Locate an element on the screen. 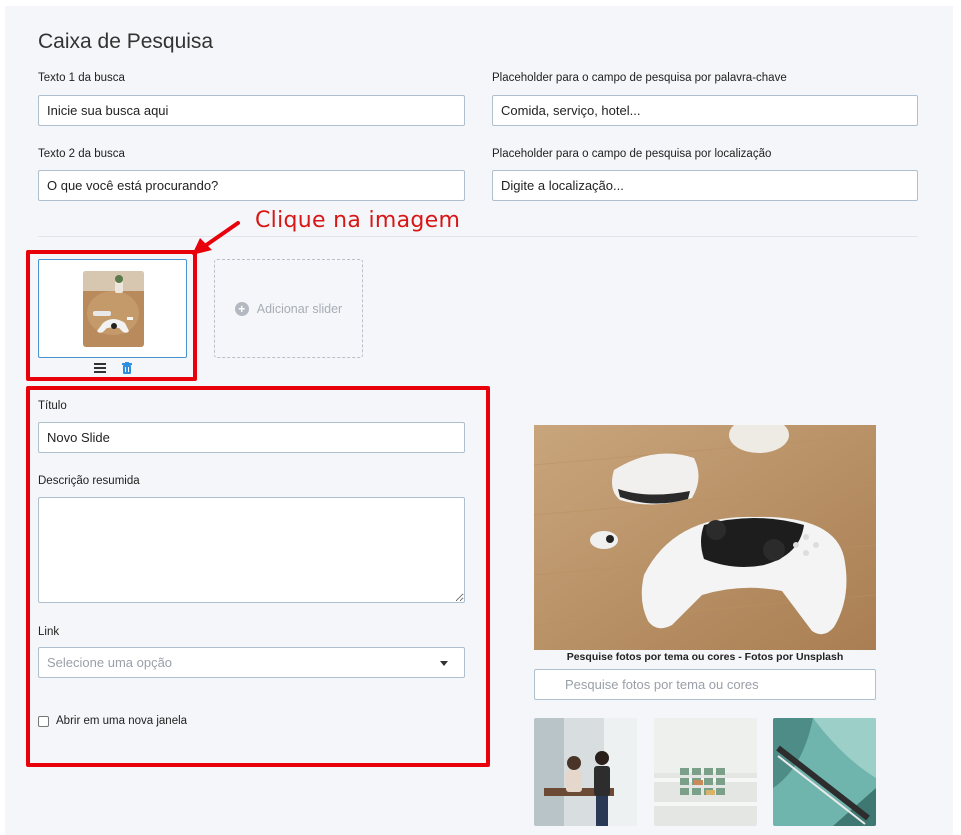 The height and width of the screenshot is (835, 961). link-select-placeholder: Selecione uma opção is located at coordinates (110, 662).